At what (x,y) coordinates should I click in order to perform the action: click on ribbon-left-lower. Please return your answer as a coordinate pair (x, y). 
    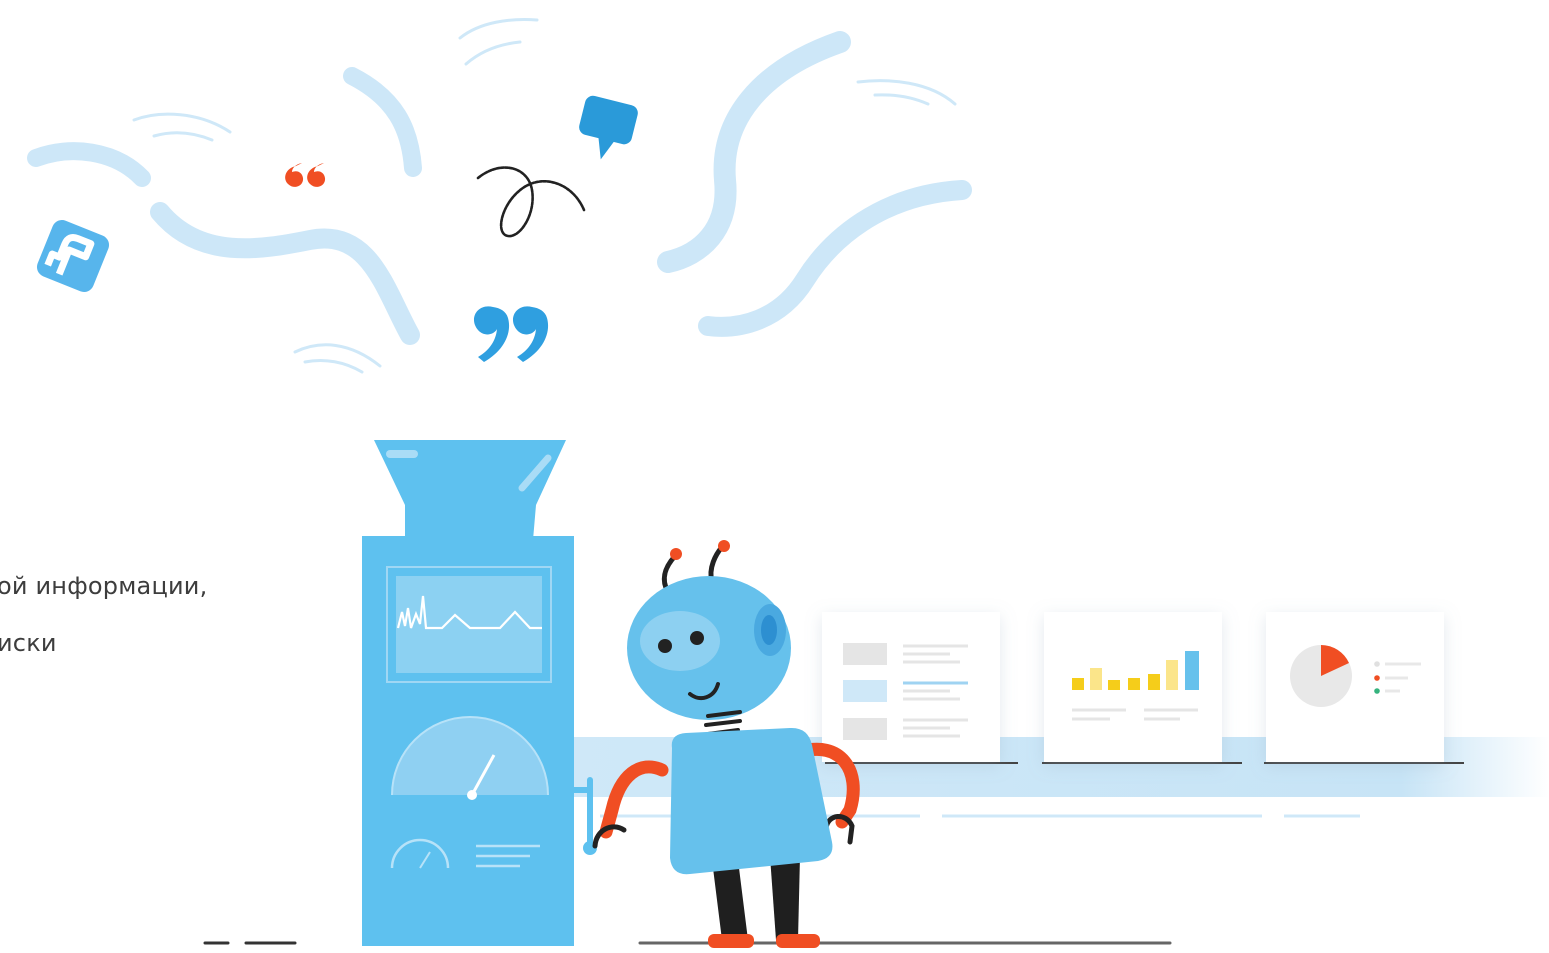
    Looking at the image, I should click on (285, 273).